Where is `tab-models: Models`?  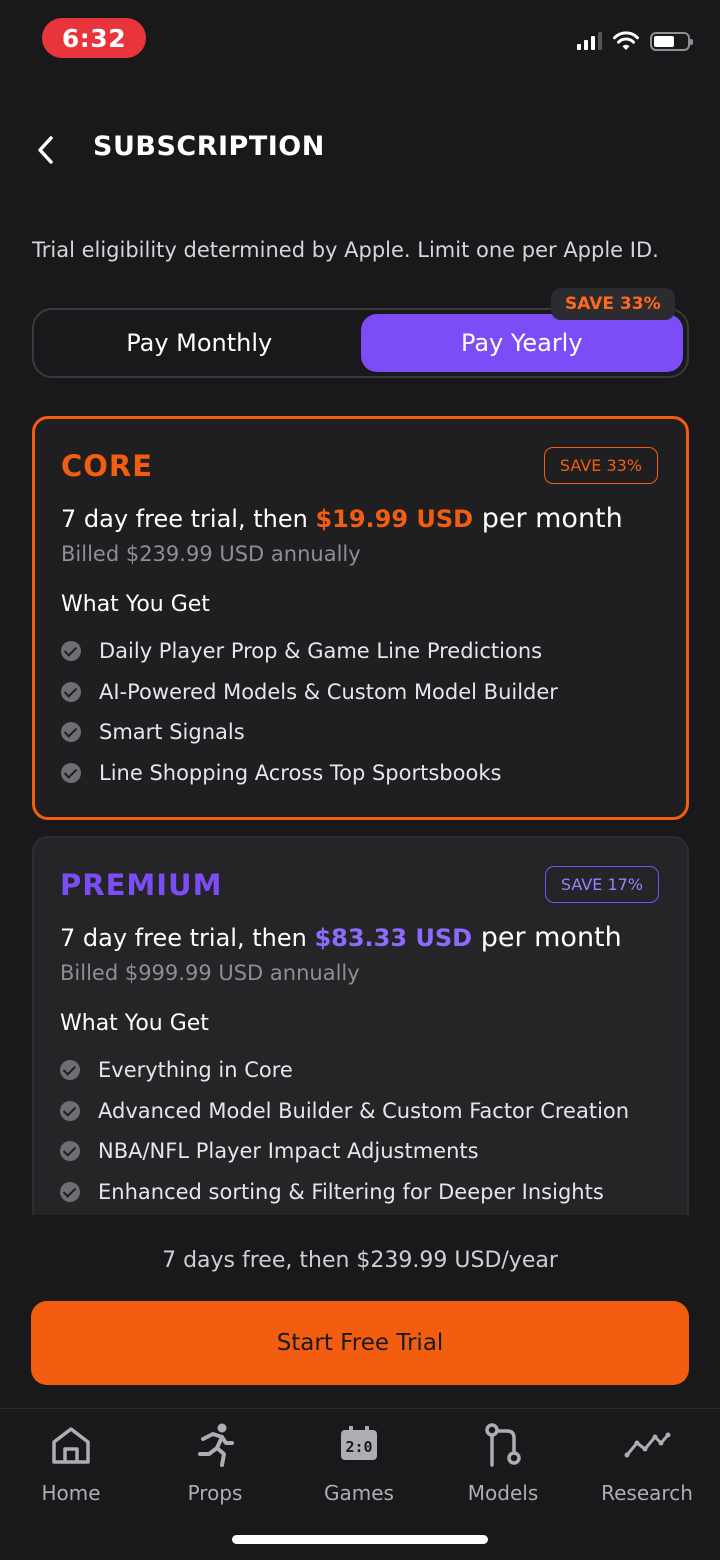
tab-models: Models is located at coordinates (503, 1463).